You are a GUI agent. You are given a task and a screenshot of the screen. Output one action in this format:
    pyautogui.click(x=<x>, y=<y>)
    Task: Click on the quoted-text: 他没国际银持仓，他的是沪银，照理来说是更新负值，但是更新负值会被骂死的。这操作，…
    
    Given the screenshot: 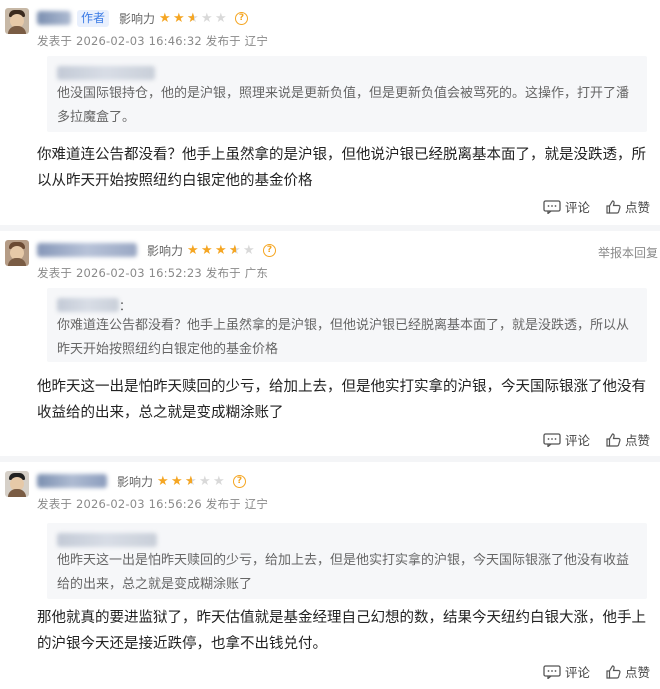 What is the action you would take?
    pyautogui.click(x=343, y=105)
    